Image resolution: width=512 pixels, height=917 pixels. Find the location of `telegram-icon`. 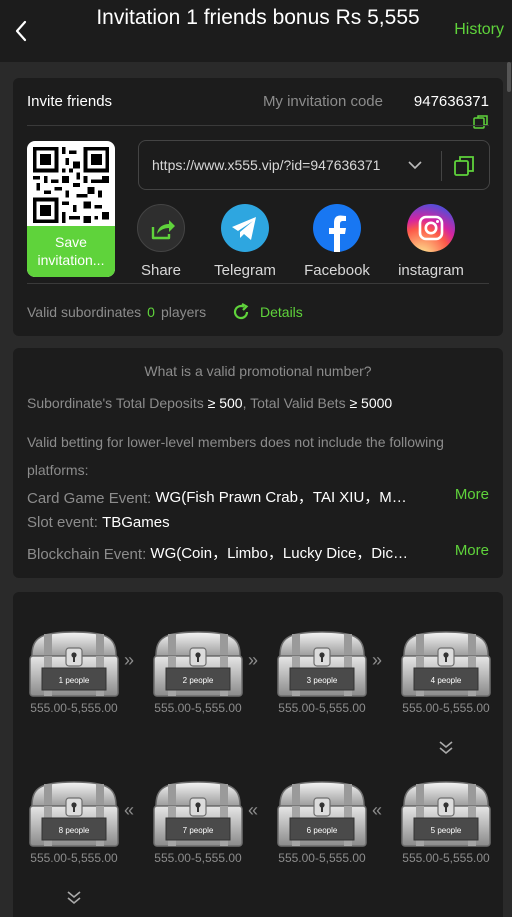

telegram-icon is located at coordinates (245, 228).